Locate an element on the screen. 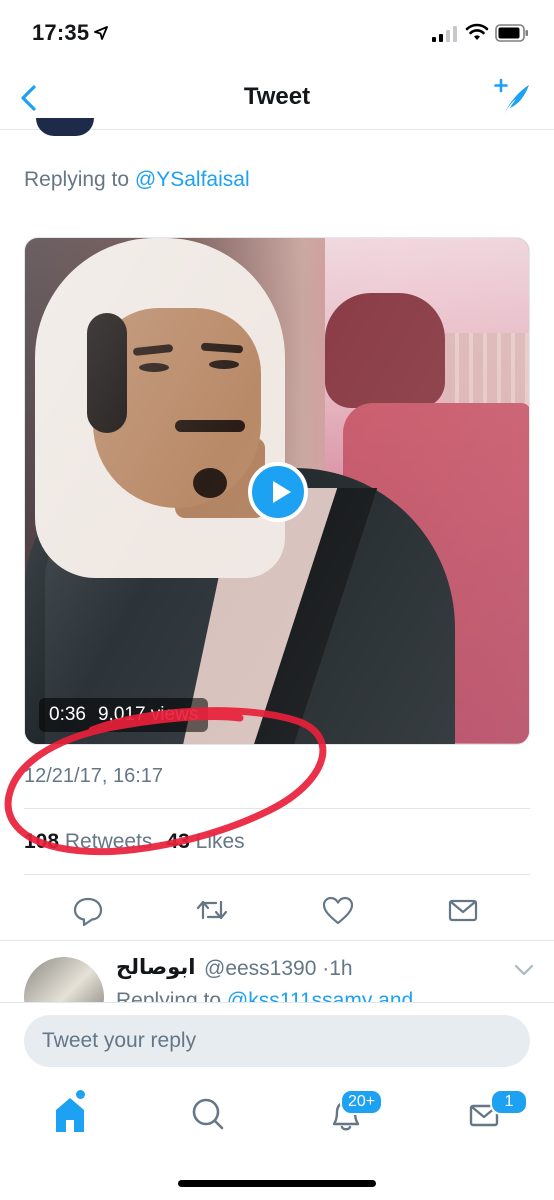 The height and width of the screenshot is (1200, 554). home-icon is located at coordinates (70, 1115).